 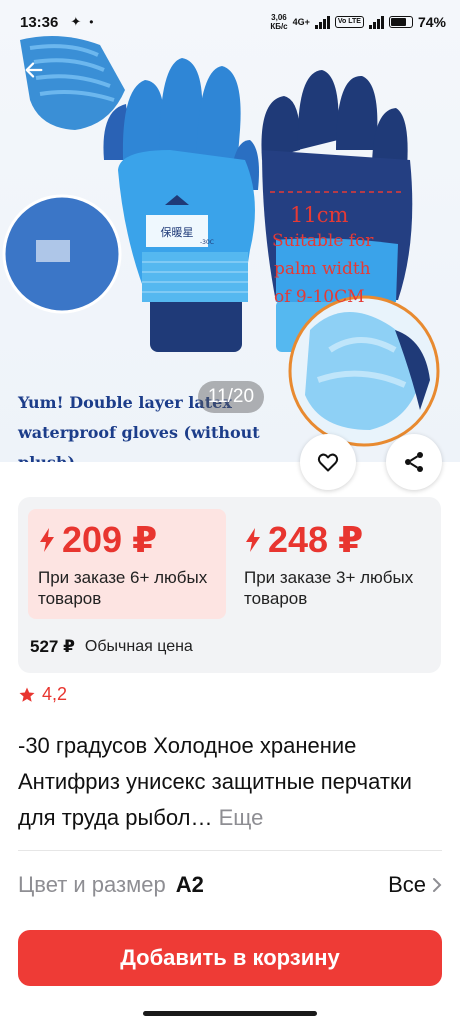 I want to click on back-button, so click(x=34, y=70).